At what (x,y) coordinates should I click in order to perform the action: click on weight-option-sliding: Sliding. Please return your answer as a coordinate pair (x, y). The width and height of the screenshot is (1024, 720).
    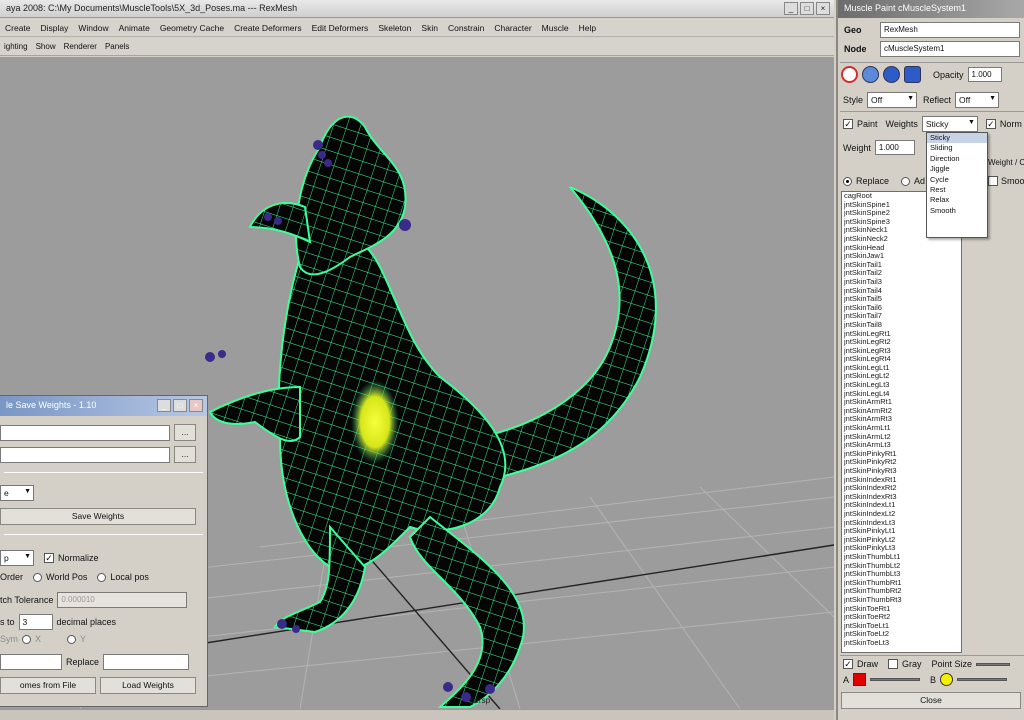
    Looking at the image, I should click on (957, 148).